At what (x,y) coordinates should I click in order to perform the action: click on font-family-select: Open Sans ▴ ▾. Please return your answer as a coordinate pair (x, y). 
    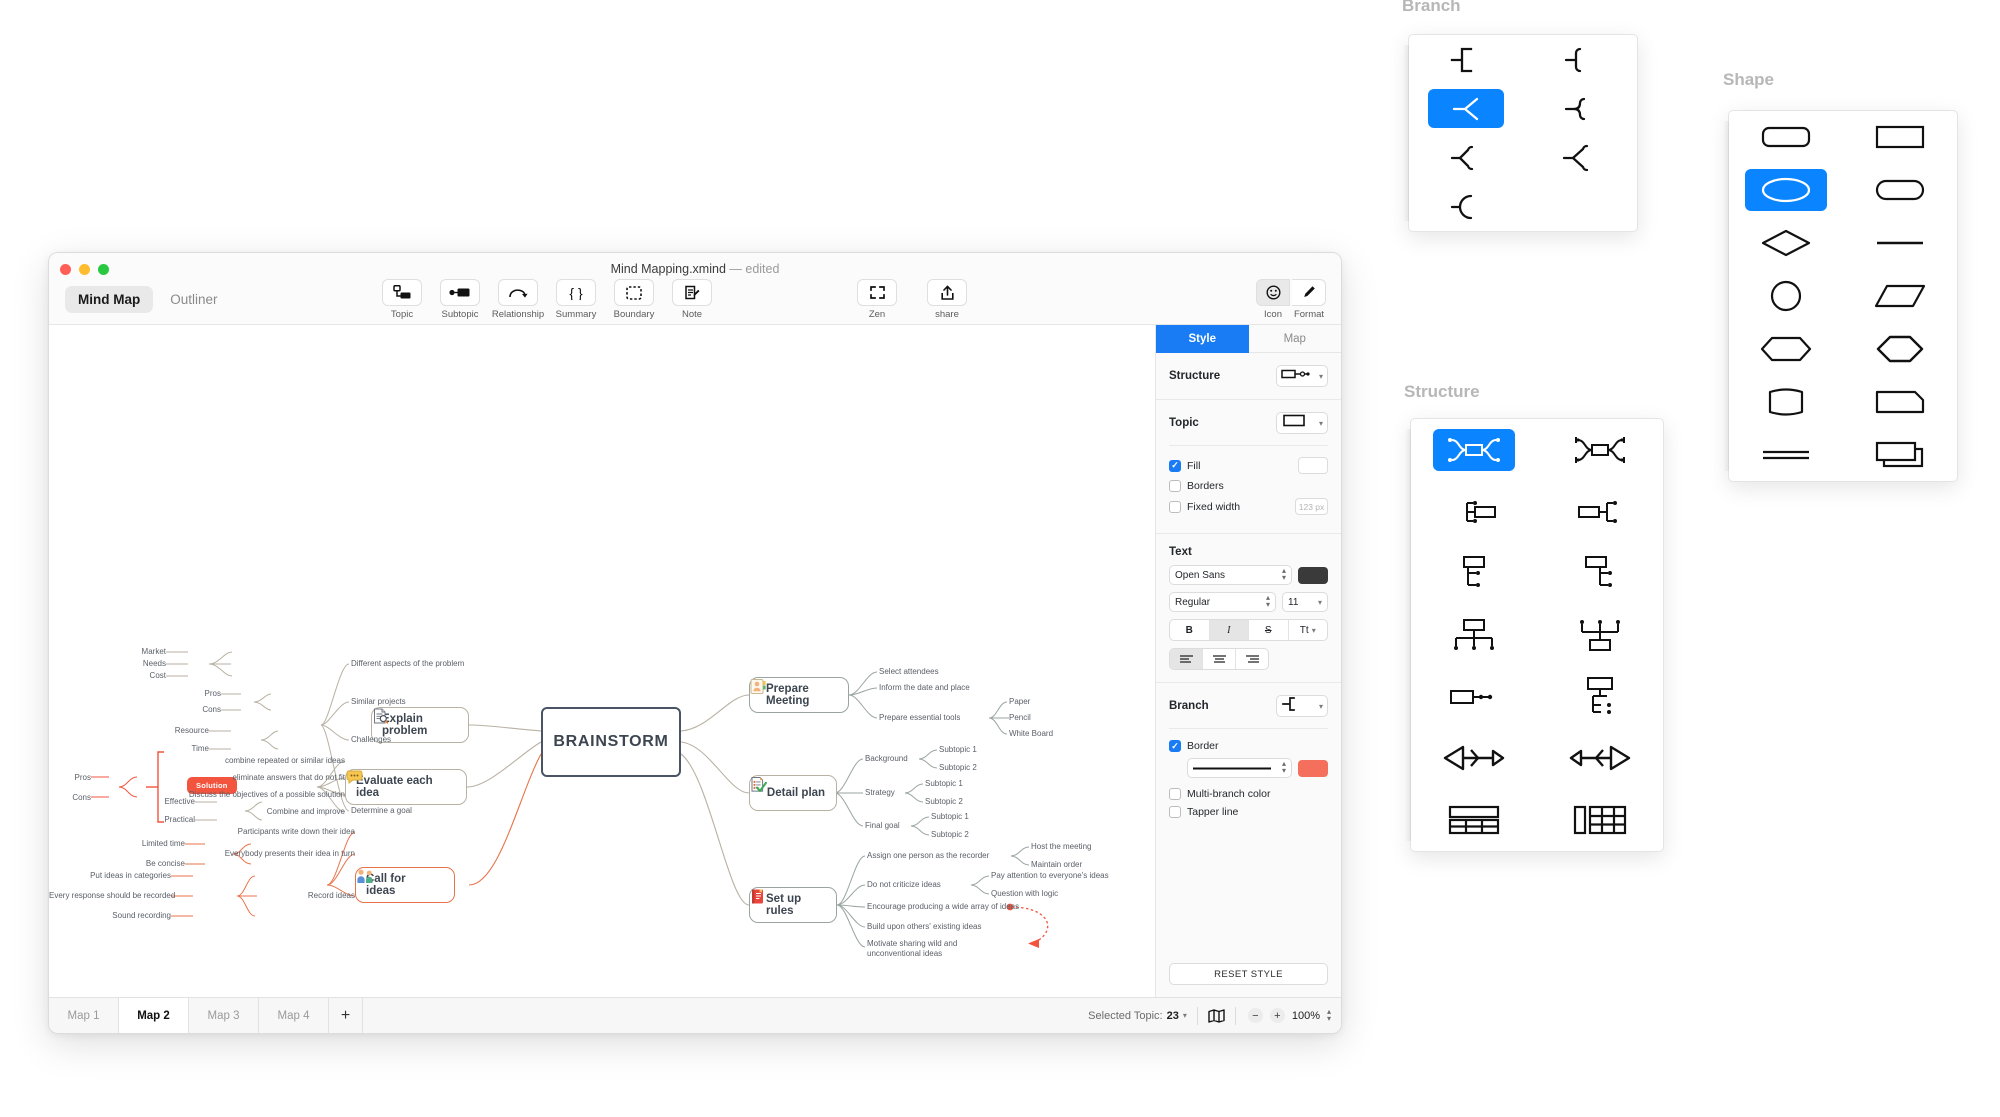
    Looking at the image, I should click on (1230, 575).